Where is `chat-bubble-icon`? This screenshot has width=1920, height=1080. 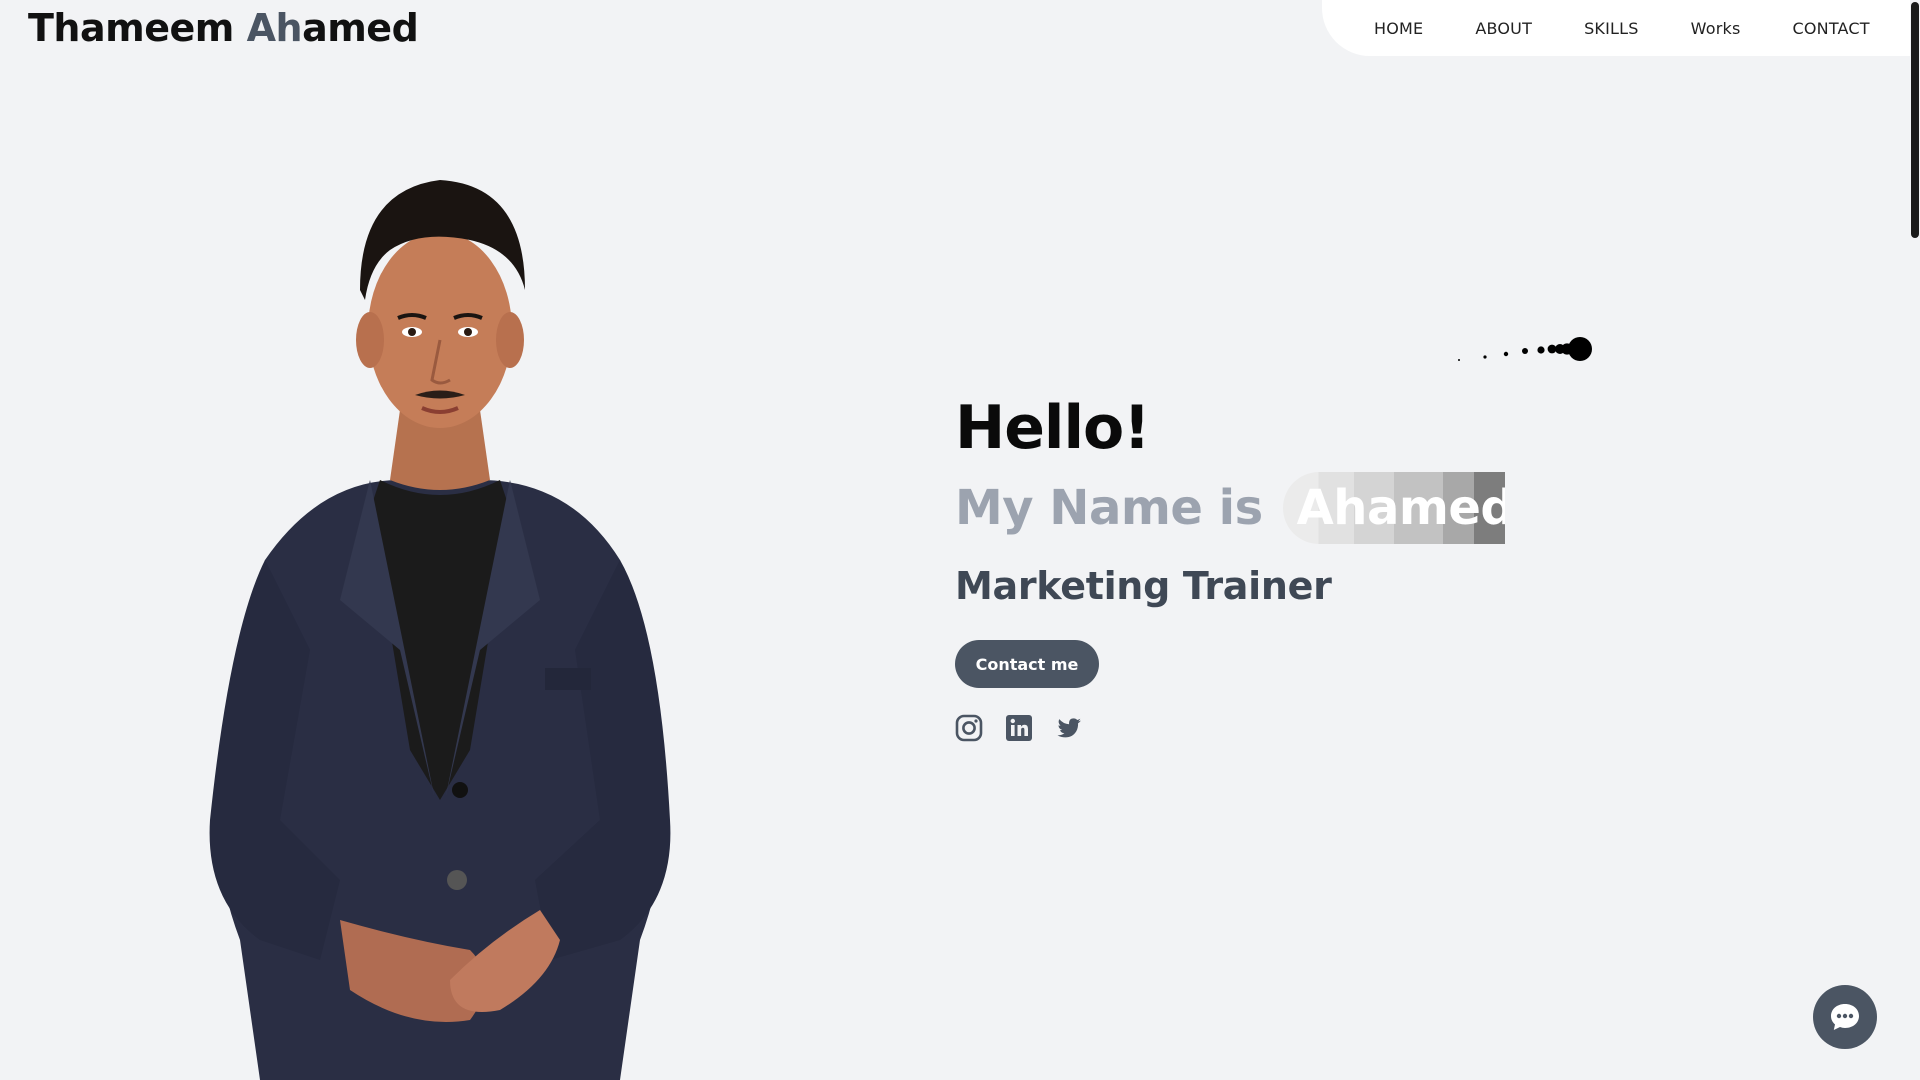
chat-bubble-icon is located at coordinates (1845, 1017).